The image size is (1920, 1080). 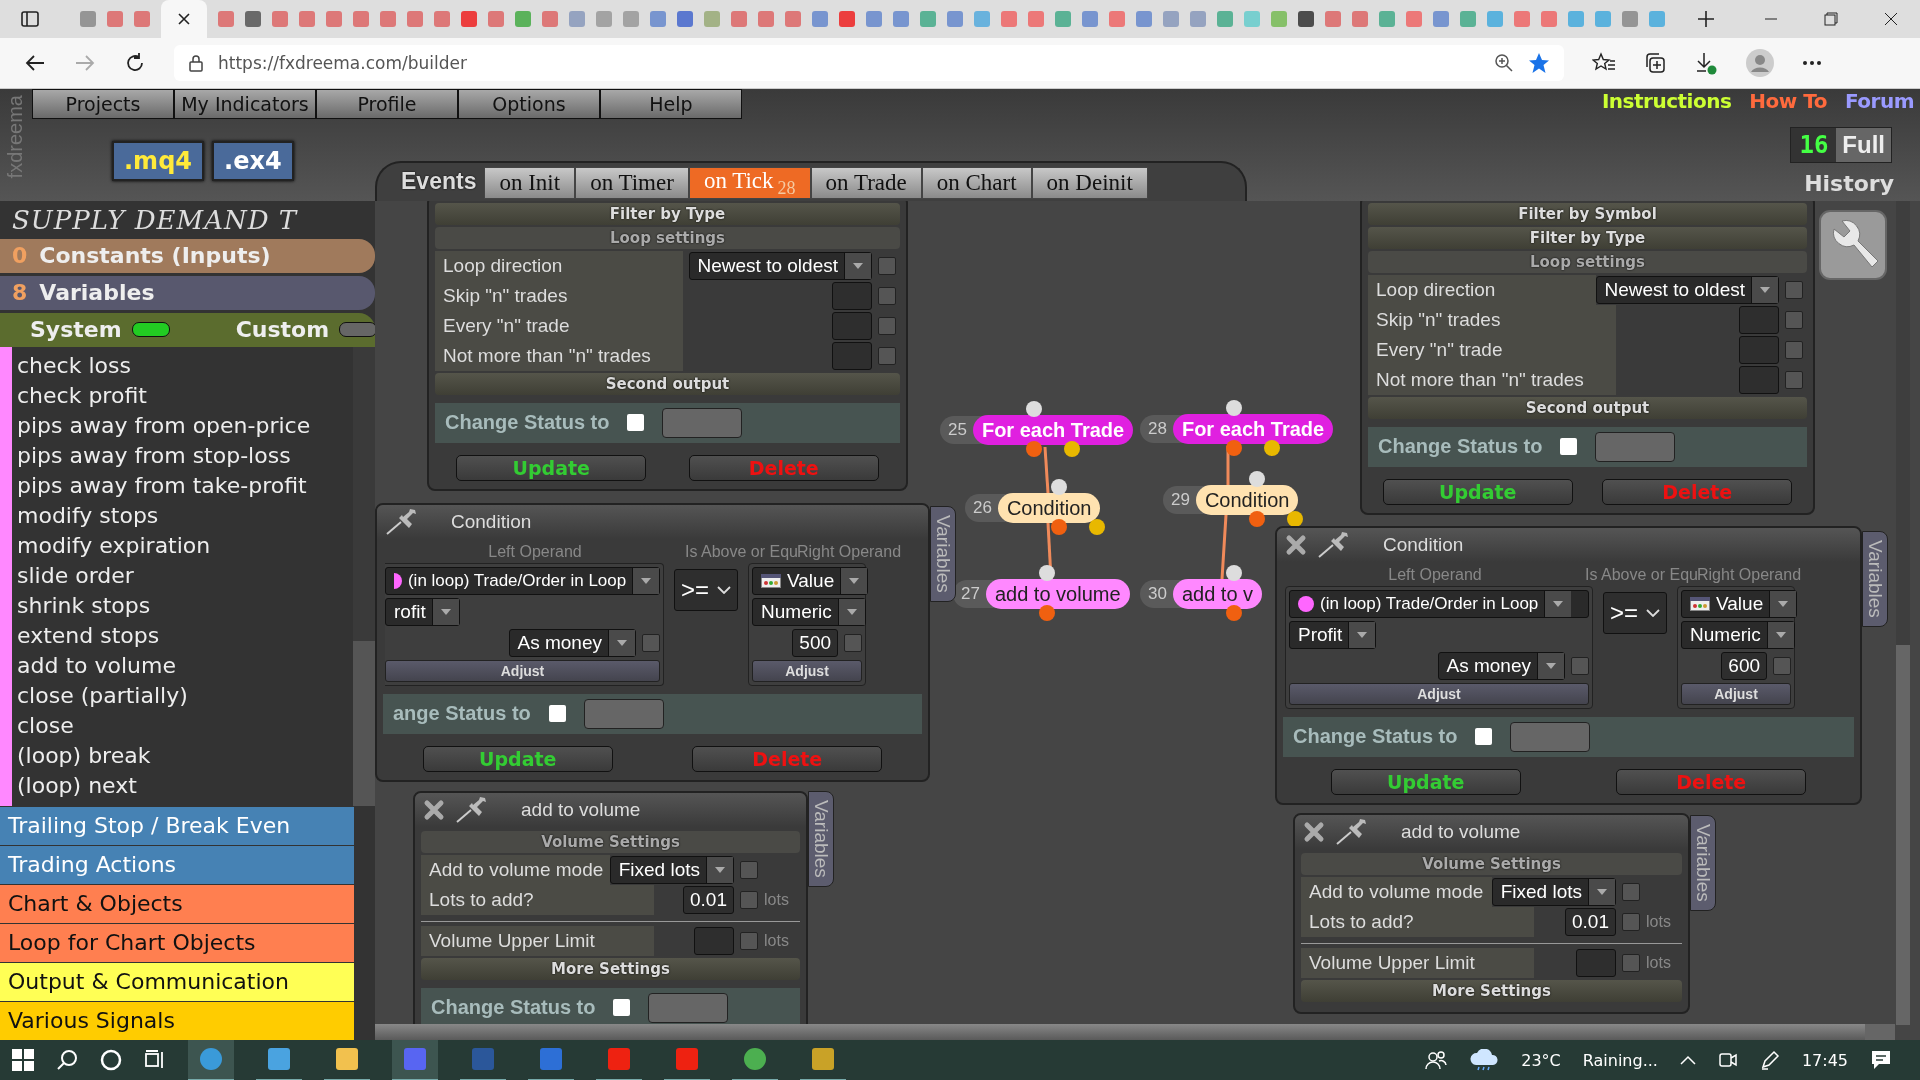 I want to click on block-item: check profit, so click(x=185, y=395).